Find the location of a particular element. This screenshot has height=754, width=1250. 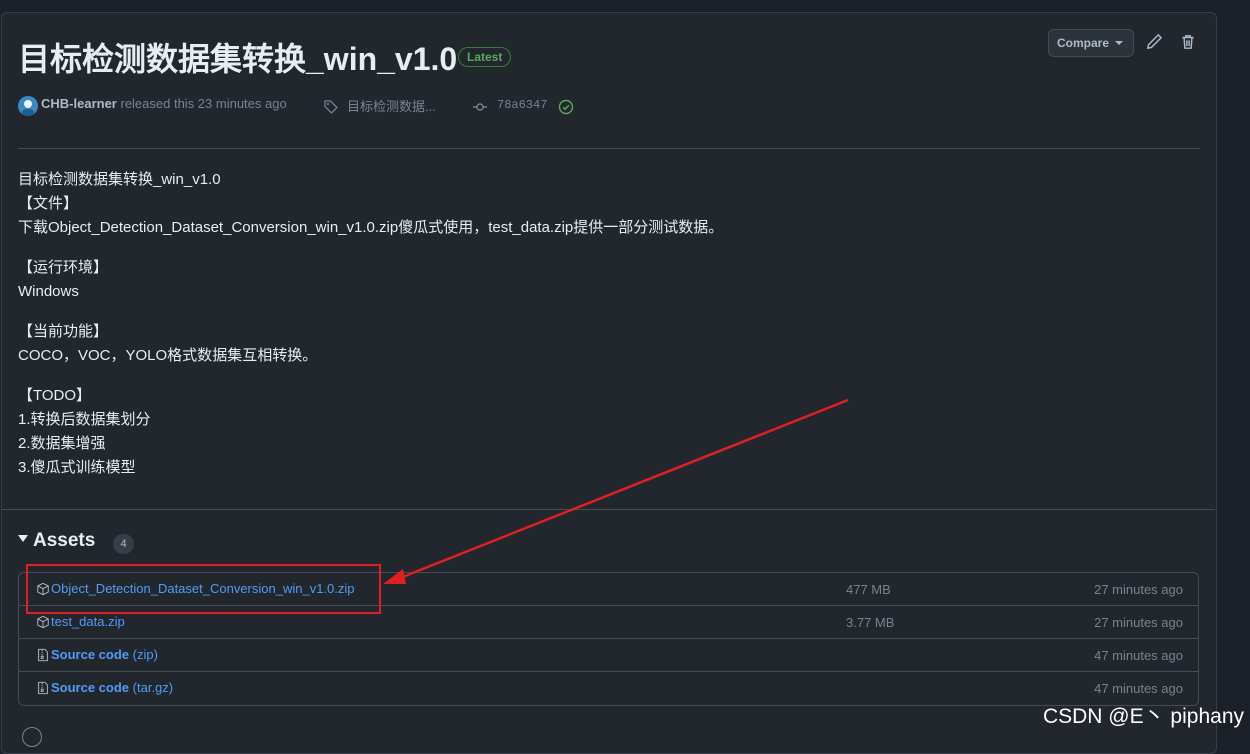

assets-divider is located at coordinates (608, 509).